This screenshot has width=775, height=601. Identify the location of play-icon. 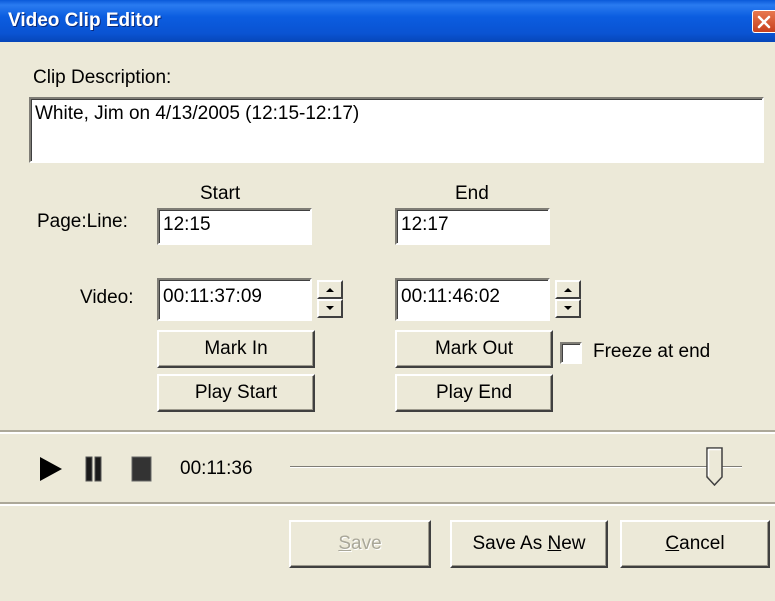
(51, 469).